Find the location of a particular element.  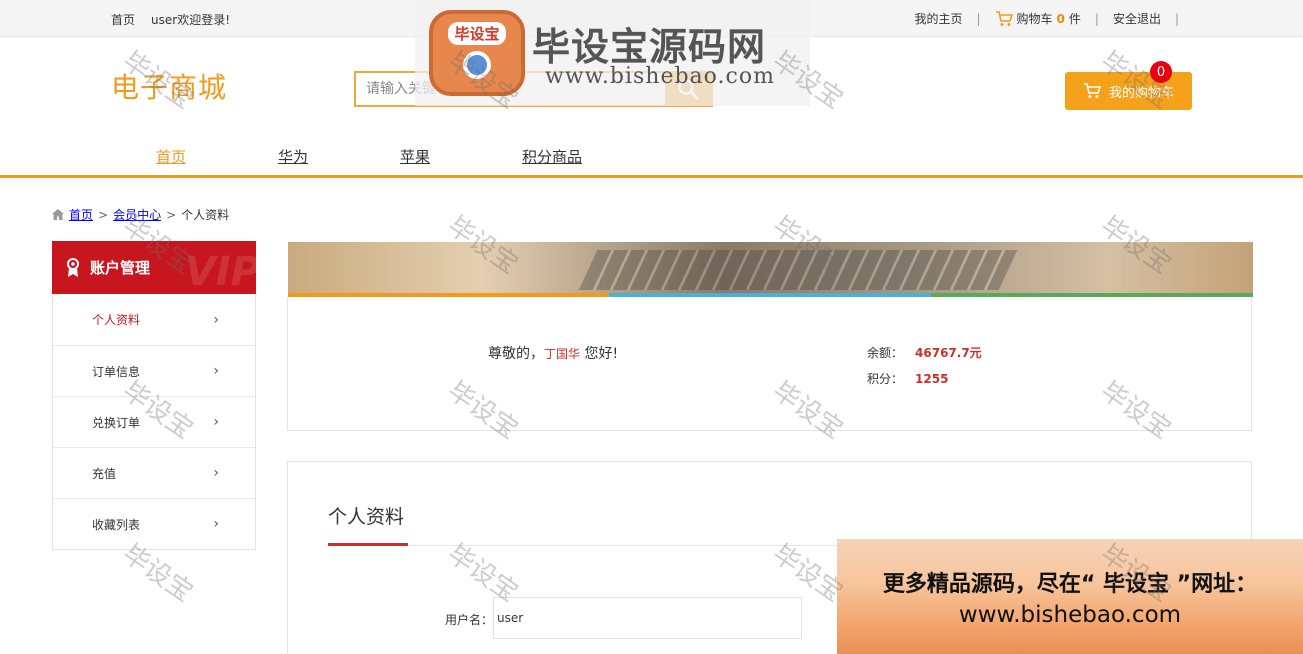

greeting-username: 丁国华 is located at coordinates (562, 354).